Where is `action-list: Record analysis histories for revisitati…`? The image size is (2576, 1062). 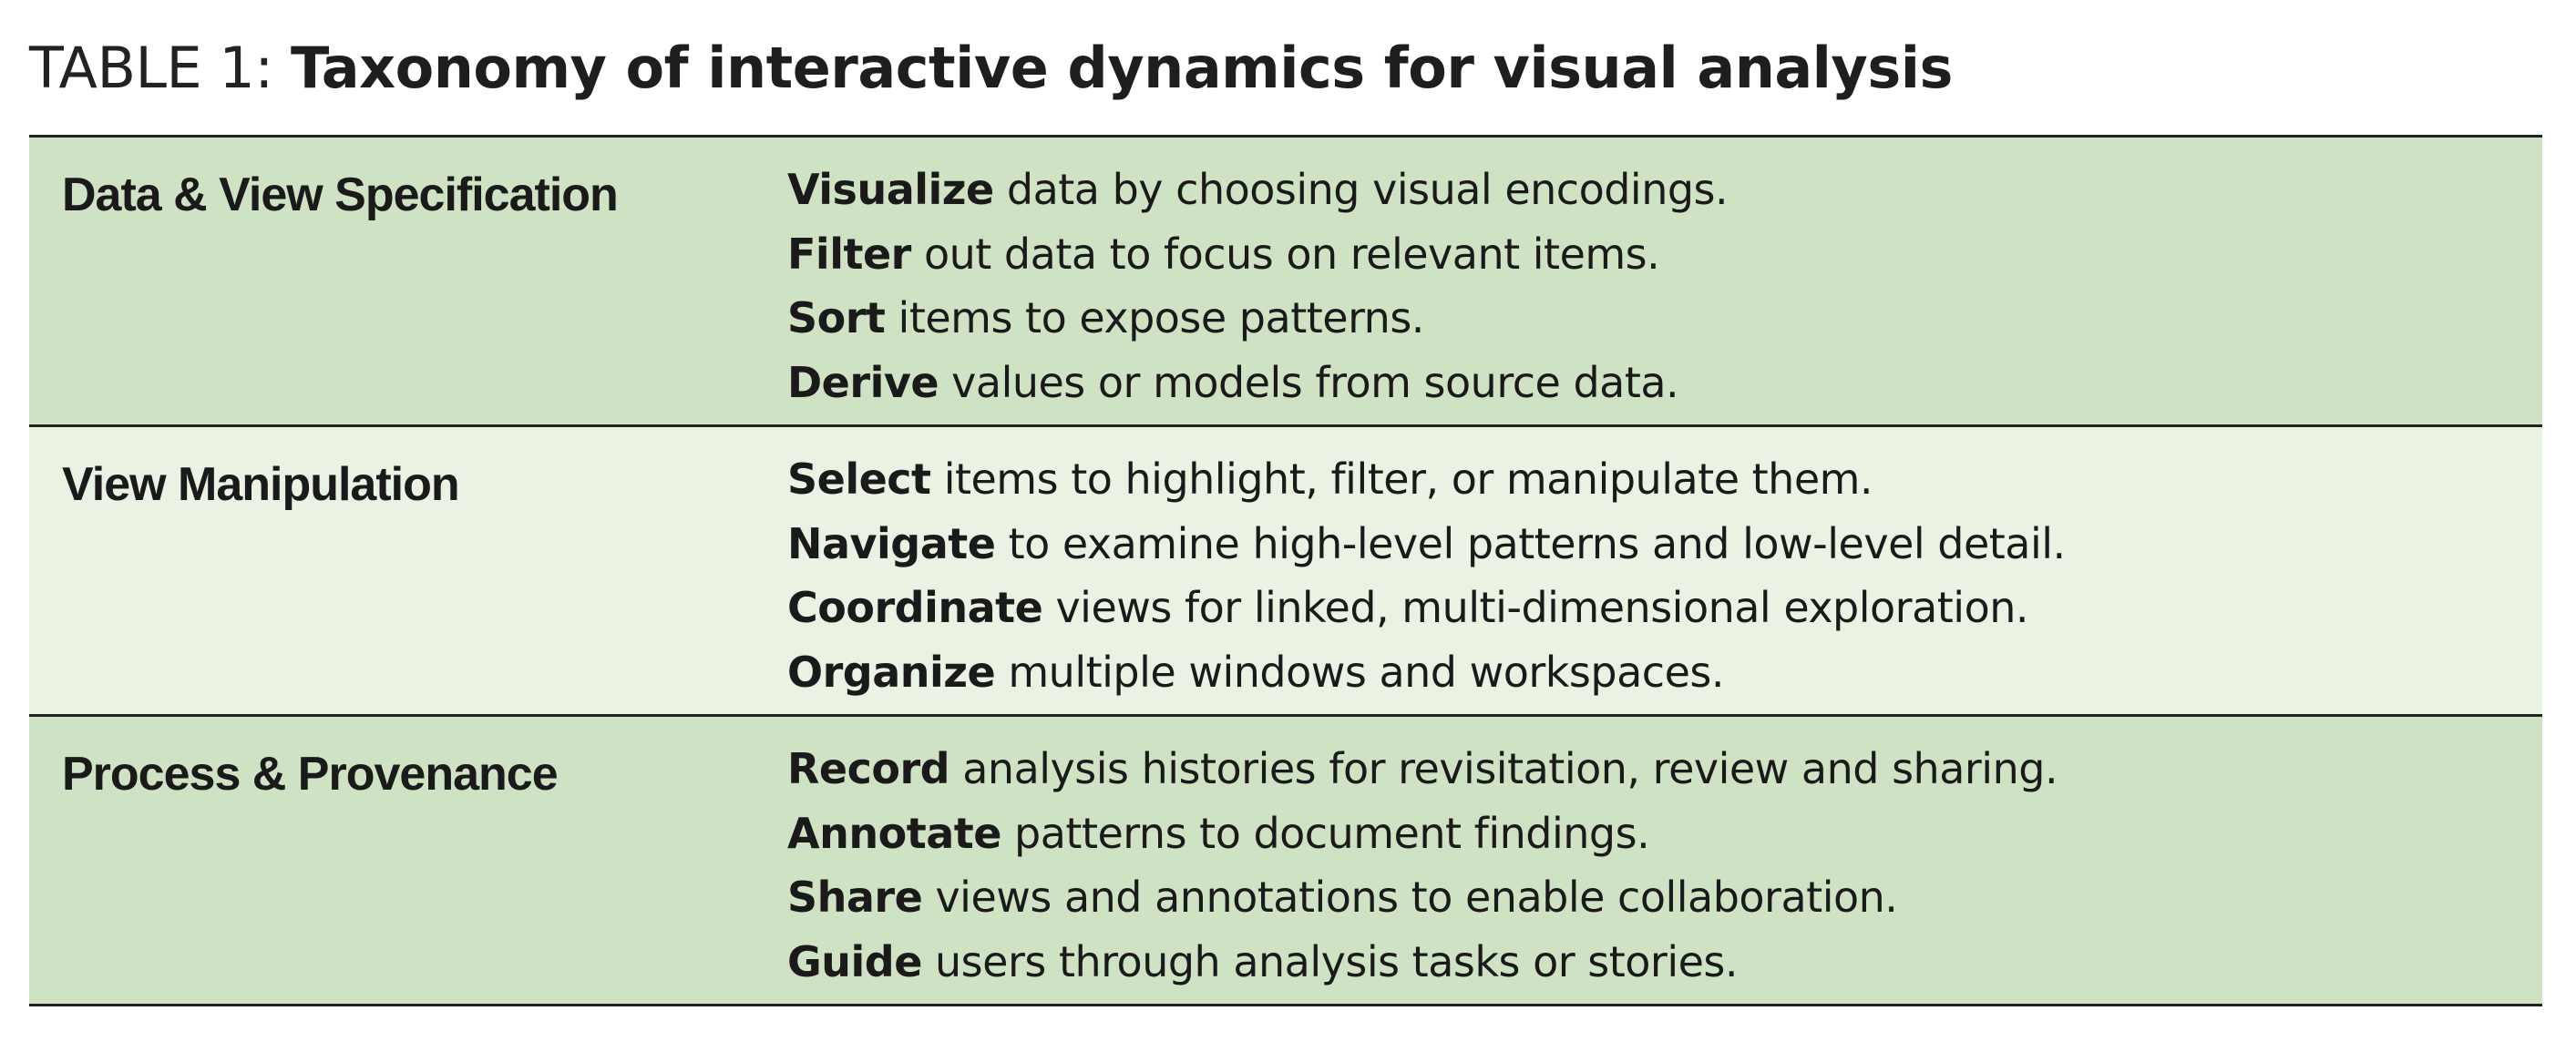
action-list: Record analysis histories for revisitati… is located at coordinates (1423, 865).